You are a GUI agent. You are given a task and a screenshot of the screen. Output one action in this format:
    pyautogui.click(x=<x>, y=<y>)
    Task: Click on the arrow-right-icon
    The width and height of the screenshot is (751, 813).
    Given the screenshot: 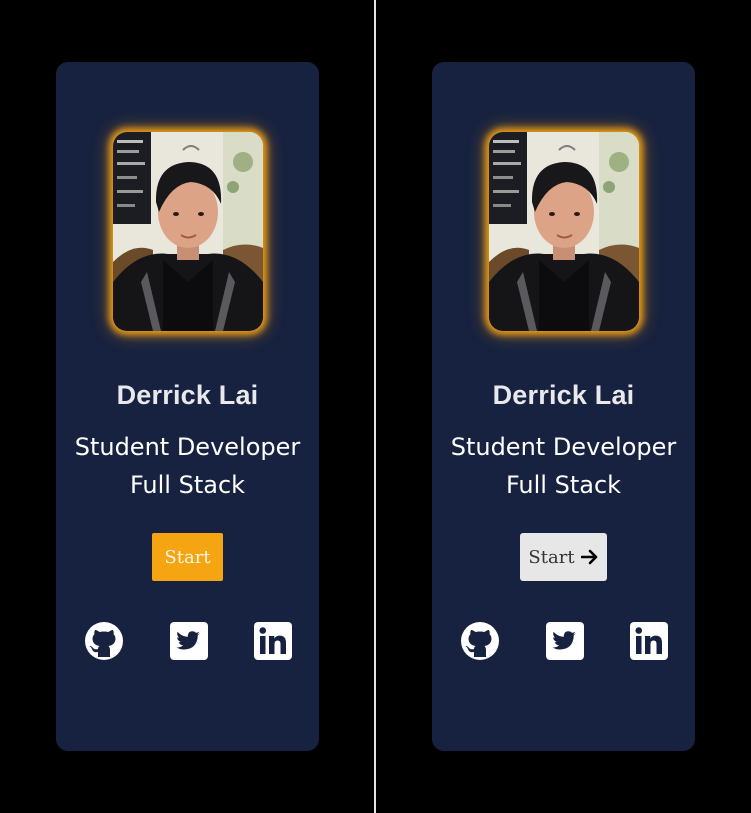 What is the action you would take?
    pyautogui.click(x=588, y=557)
    